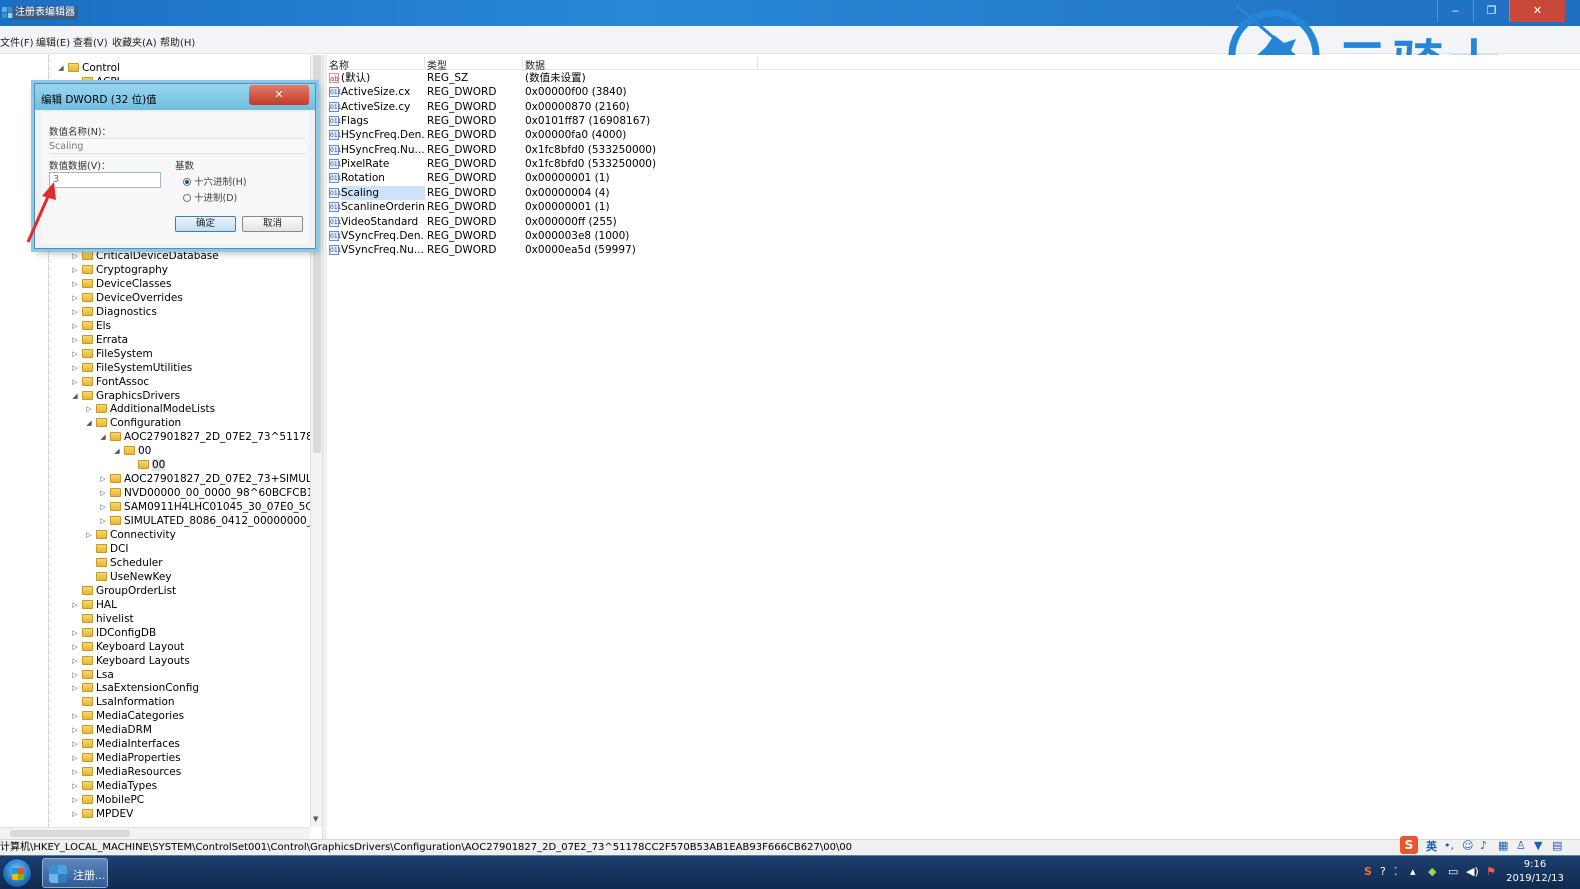 The width and height of the screenshot is (1580, 889). Describe the element at coordinates (125, 744) in the screenshot. I see `tree-node: ▷ MediaInterfaces` at that location.